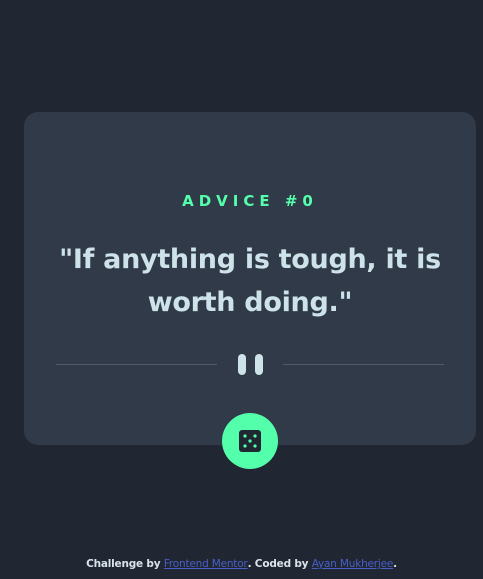 The width and height of the screenshot is (483, 579). What do you see at coordinates (251, 364) in the screenshot?
I see `pause-icon` at bounding box center [251, 364].